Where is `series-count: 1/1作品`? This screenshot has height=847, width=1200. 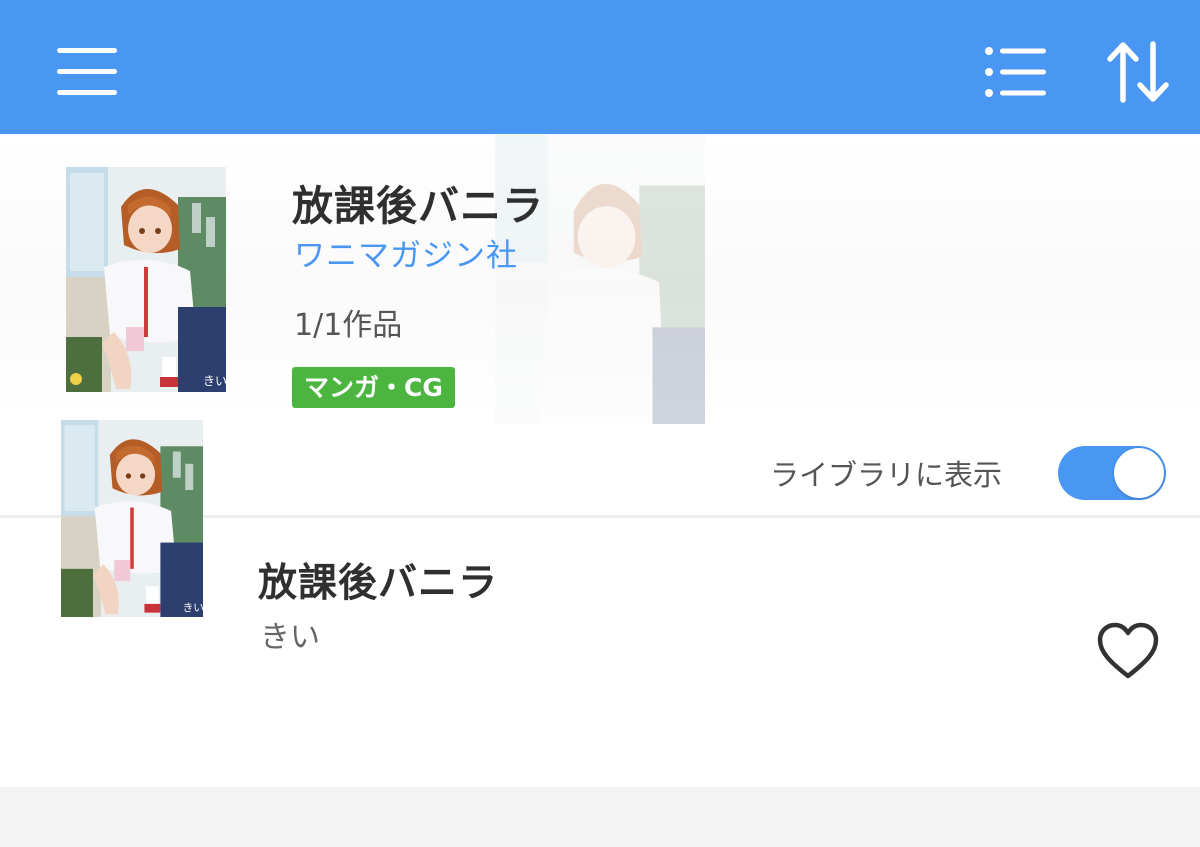 series-count: 1/1作品 is located at coordinates (348, 325).